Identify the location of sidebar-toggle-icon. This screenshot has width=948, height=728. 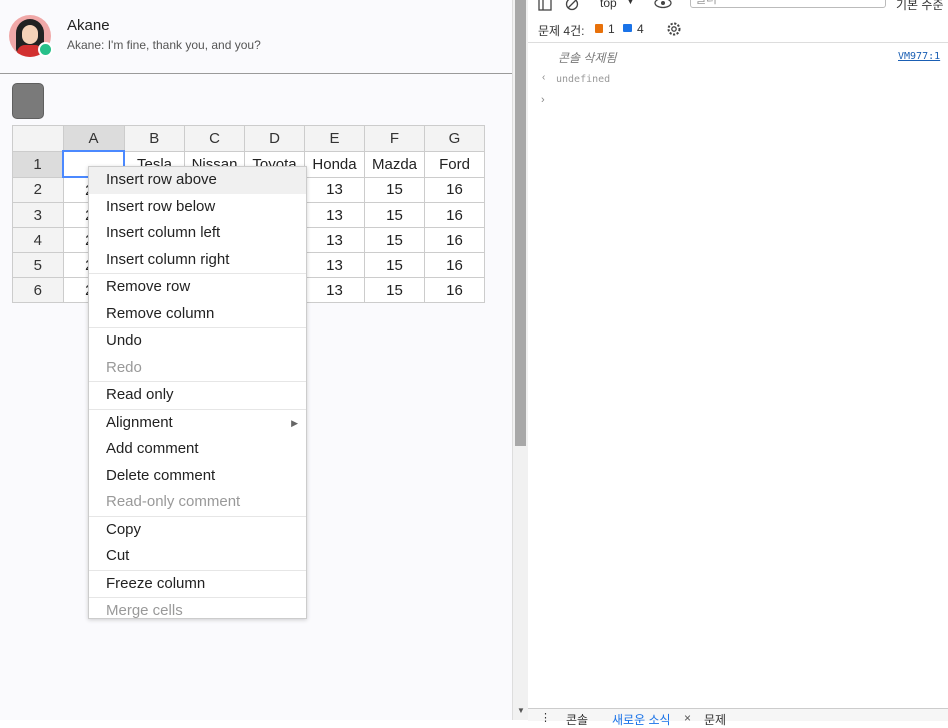
(545, 5).